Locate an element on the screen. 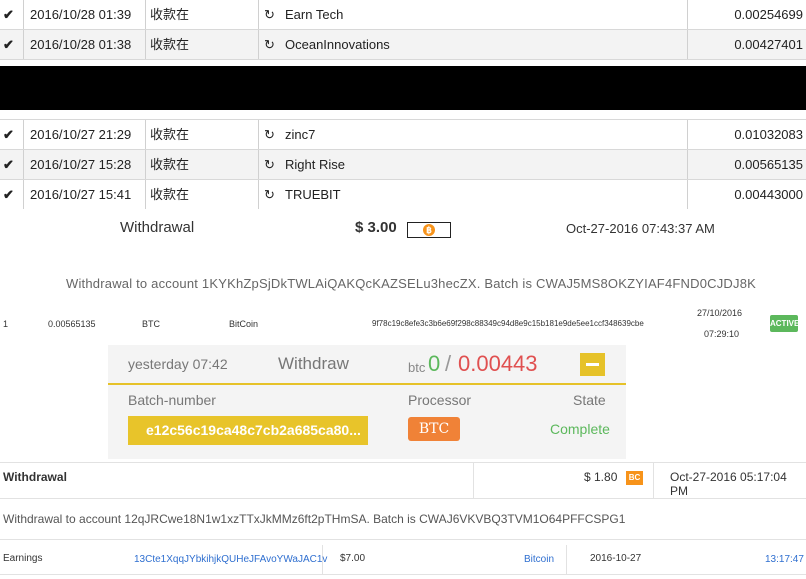 This screenshot has width=806, height=579. tx-date: 2016/10/28 01:38 is located at coordinates (81, 44).